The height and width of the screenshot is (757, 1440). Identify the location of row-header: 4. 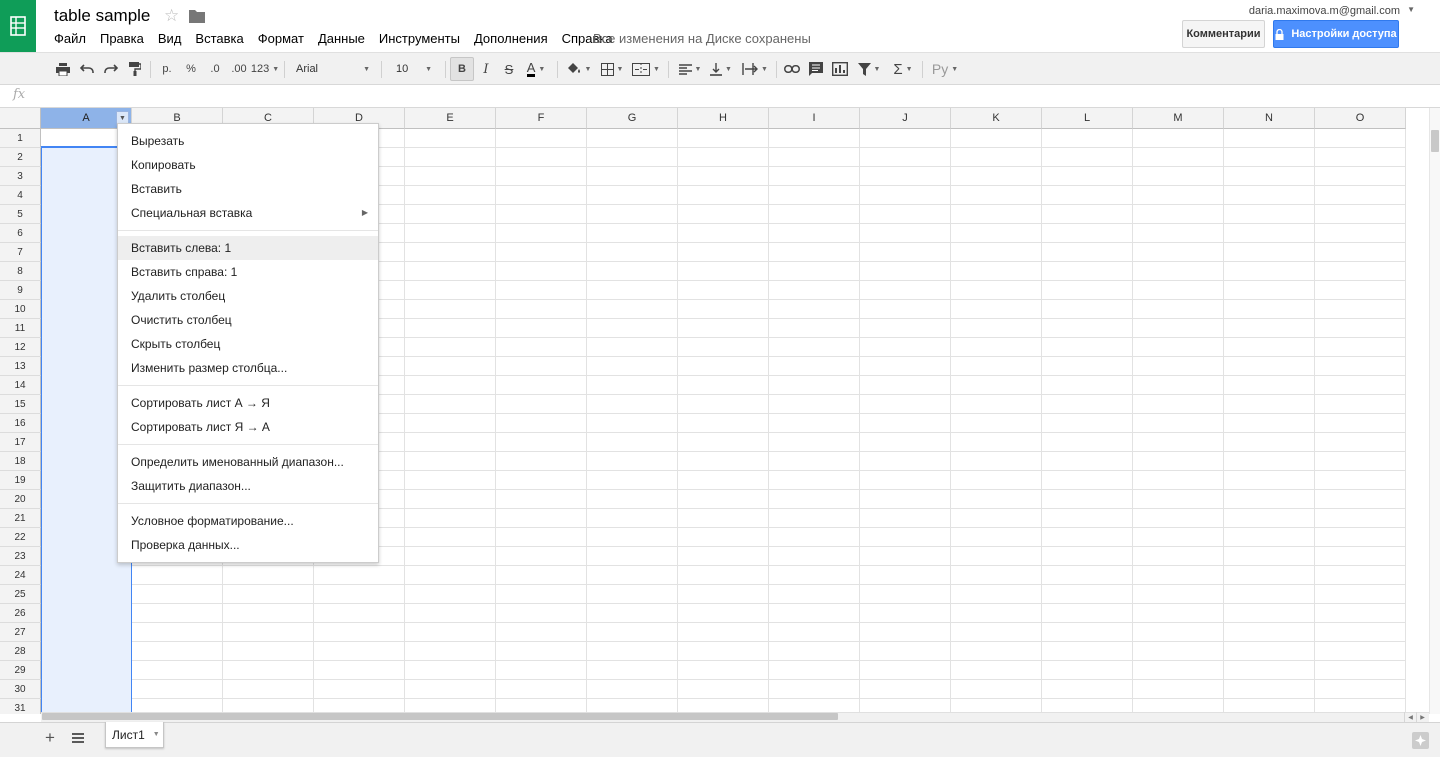
(20, 195).